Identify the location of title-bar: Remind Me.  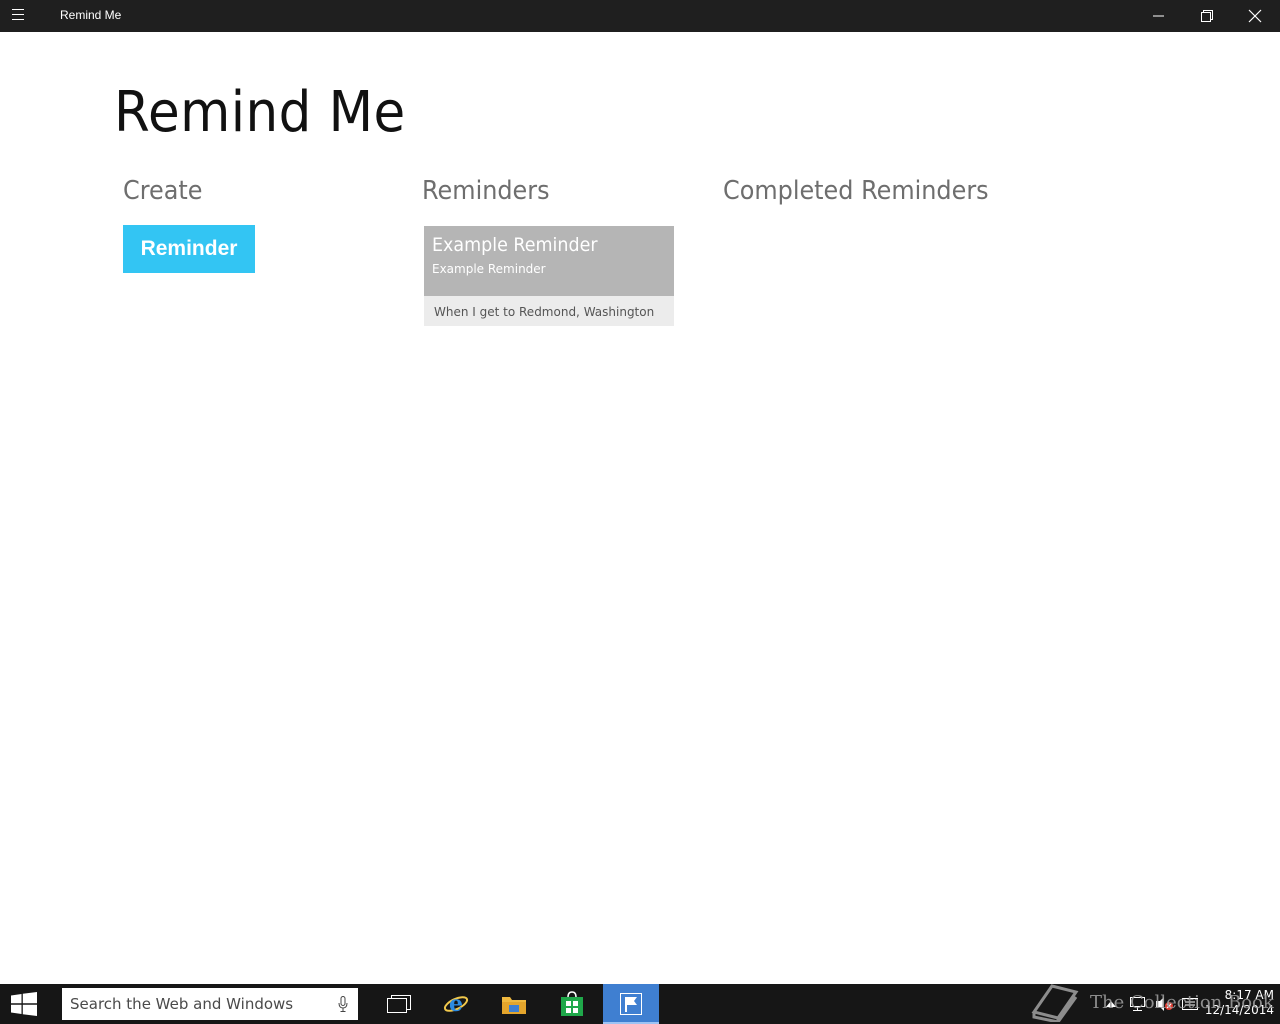
(640, 16).